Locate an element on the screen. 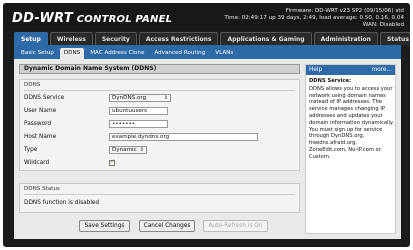 The width and height of the screenshot is (413, 250). wan-status: WAN: Disabled is located at coordinates (383, 25).